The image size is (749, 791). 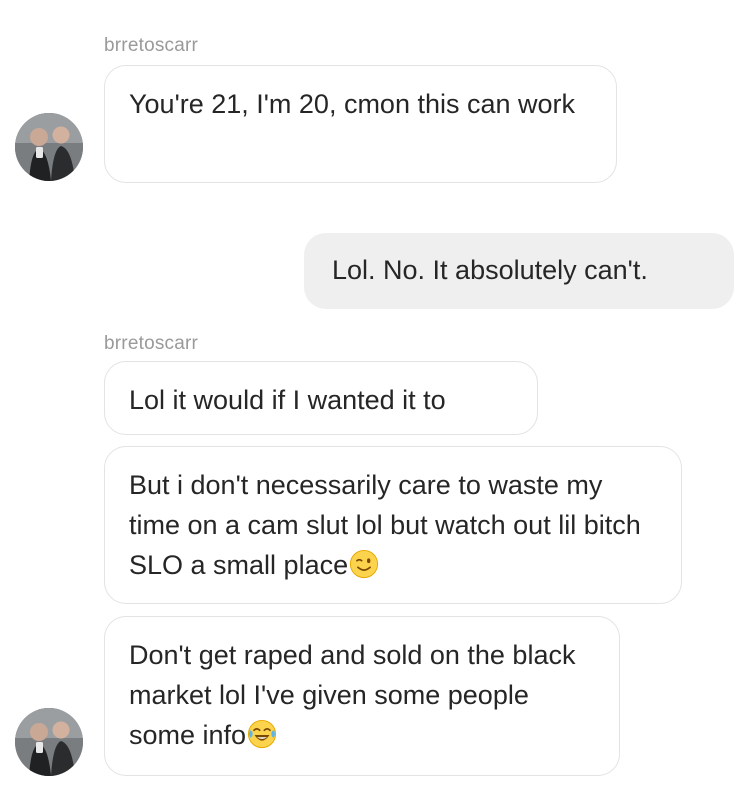 I want to click on message-bubble-incoming: You're 21, I'm 20, cmon this can work, so click(x=360, y=124).